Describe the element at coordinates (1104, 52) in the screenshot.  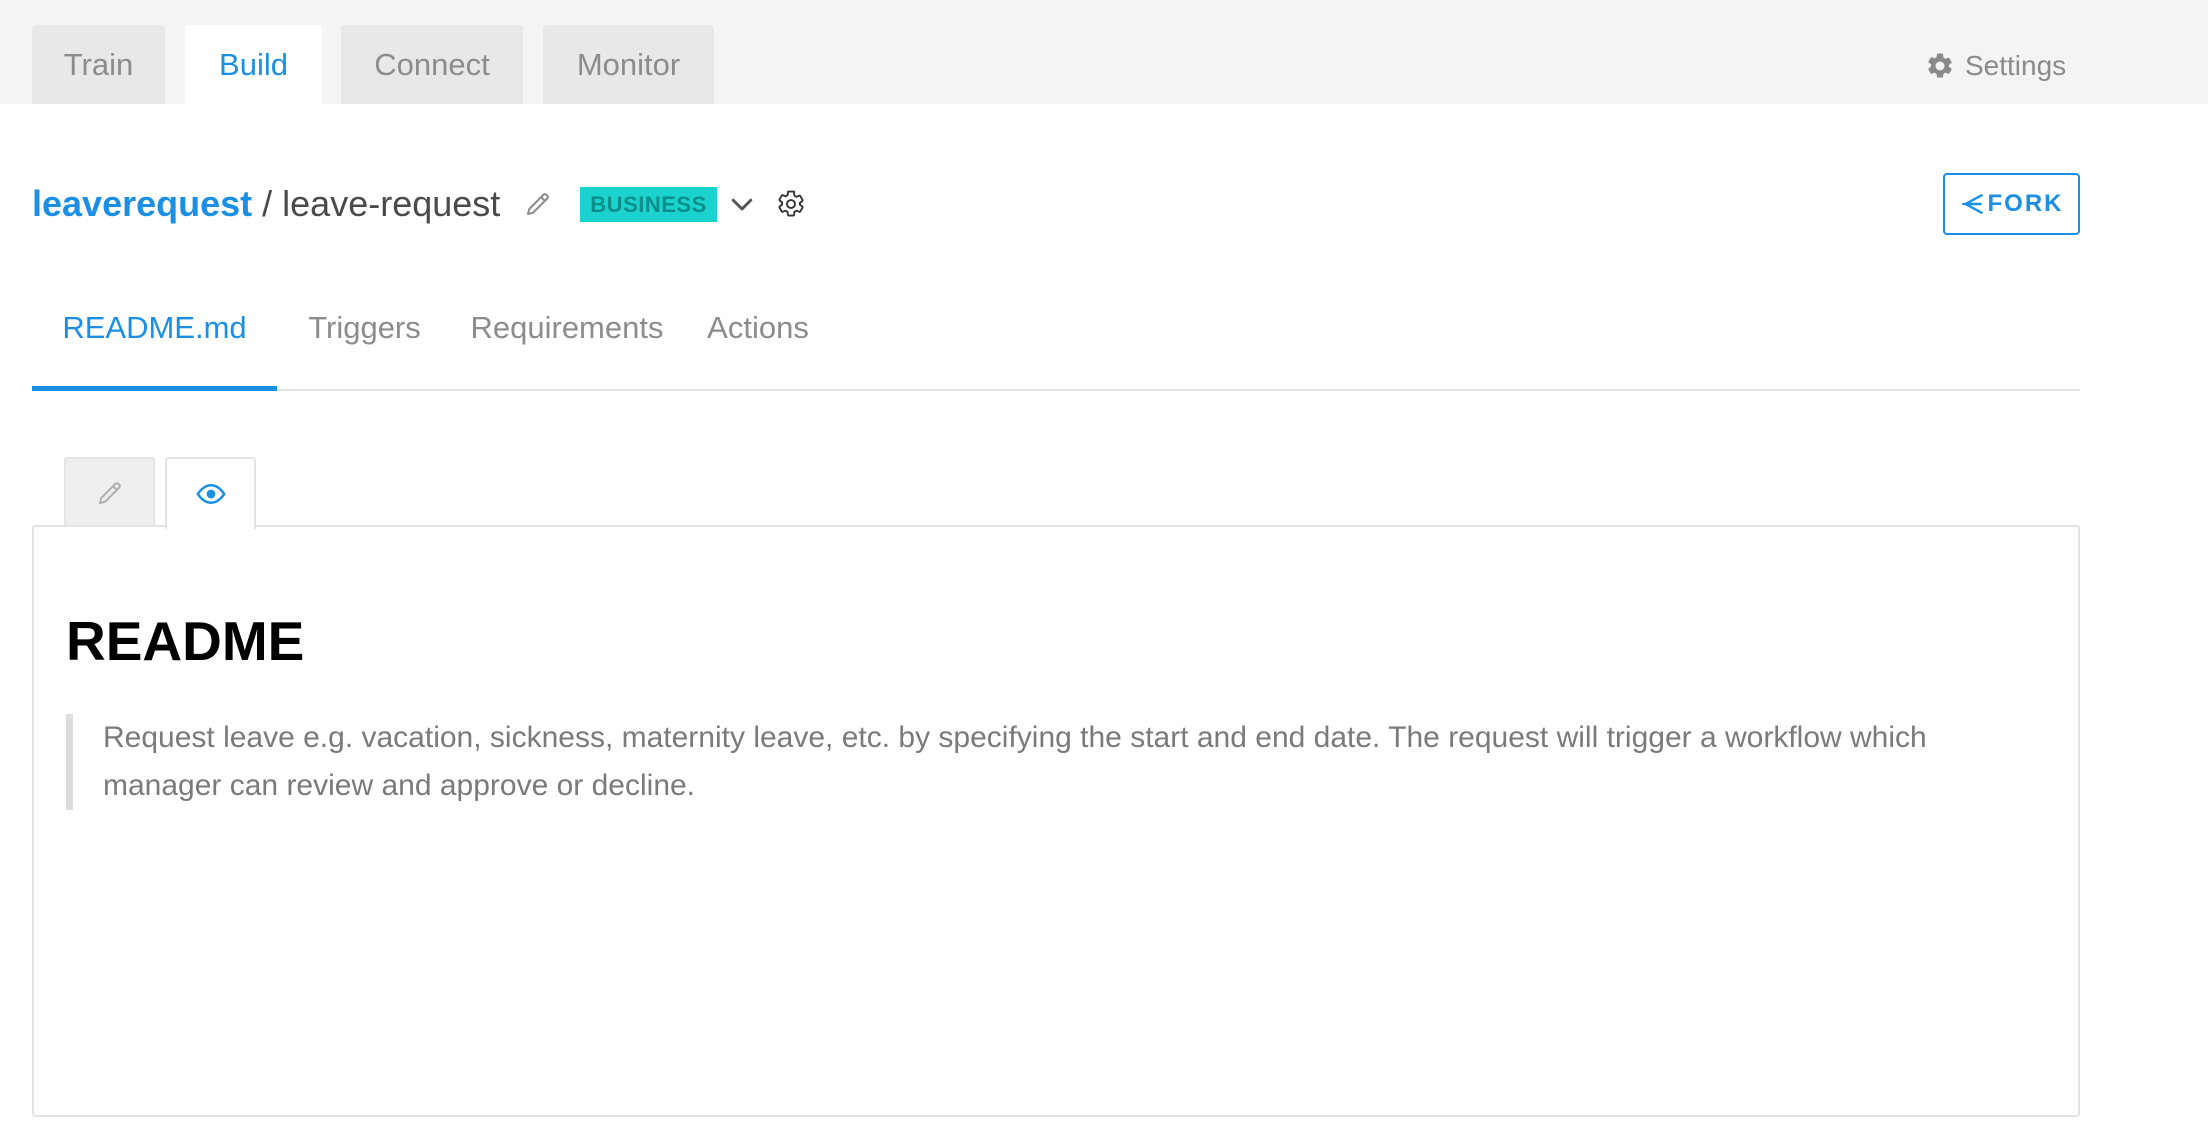
I see `top-nav-bar: Train Build Connect Monitor Settings` at that location.